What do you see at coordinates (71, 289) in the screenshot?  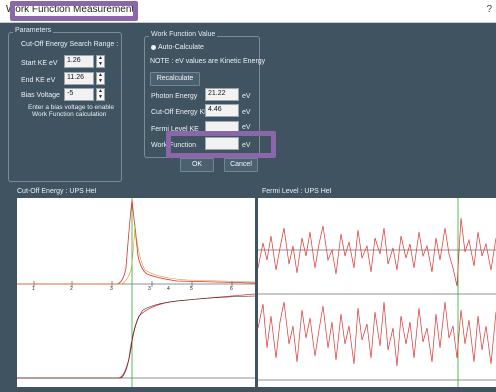 I see `cutoff-tick-label: 2` at bounding box center [71, 289].